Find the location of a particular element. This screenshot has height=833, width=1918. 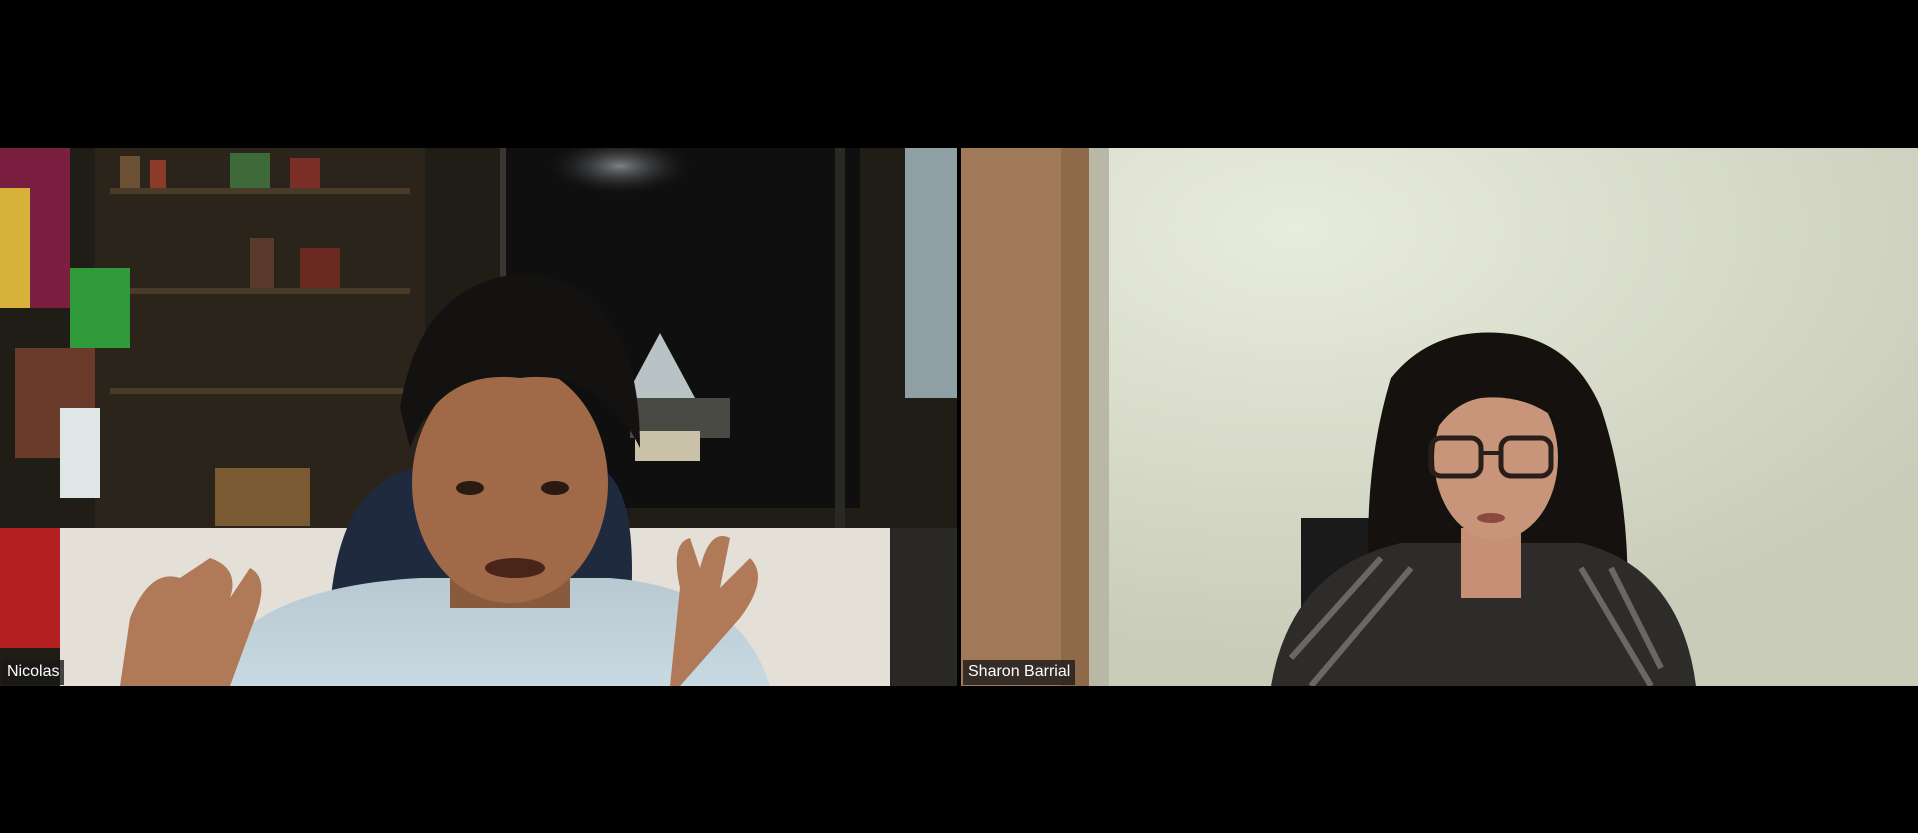

participant-name-label: Sharon Barrial is located at coordinates (1019, 672).